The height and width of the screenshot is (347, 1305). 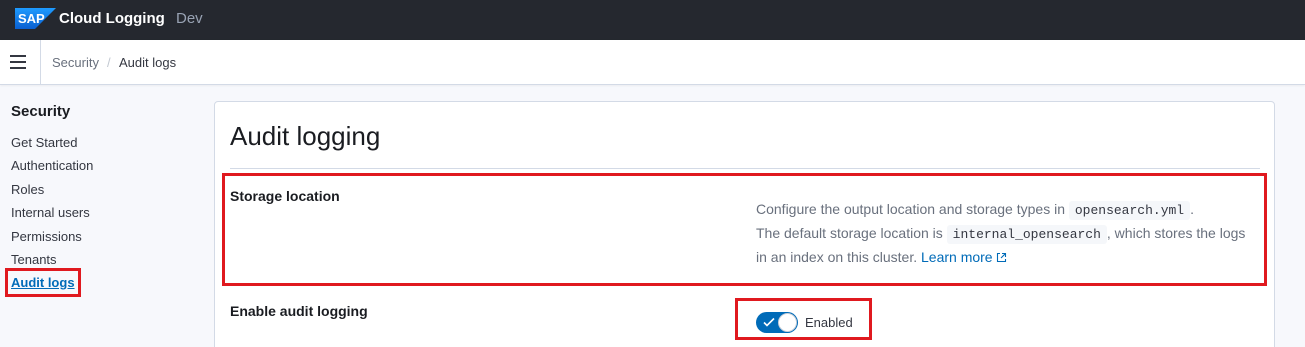 I want to click on highlight-box-toggle, so click(x=803, y=319).